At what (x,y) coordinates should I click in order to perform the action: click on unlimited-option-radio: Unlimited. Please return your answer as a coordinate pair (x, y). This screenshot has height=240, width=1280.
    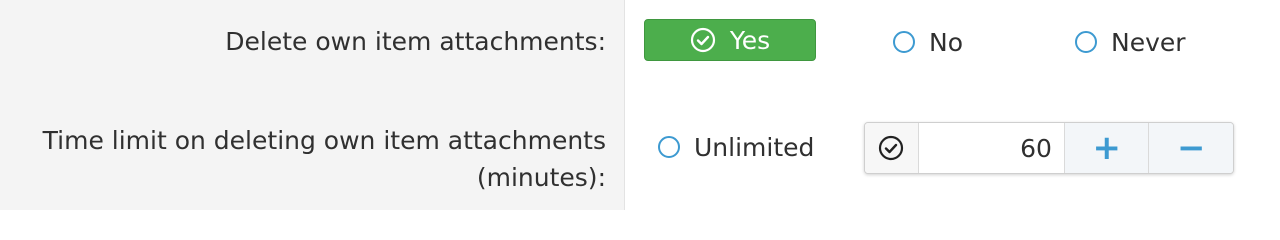
    Looking at the image, I should click on (736, 147).